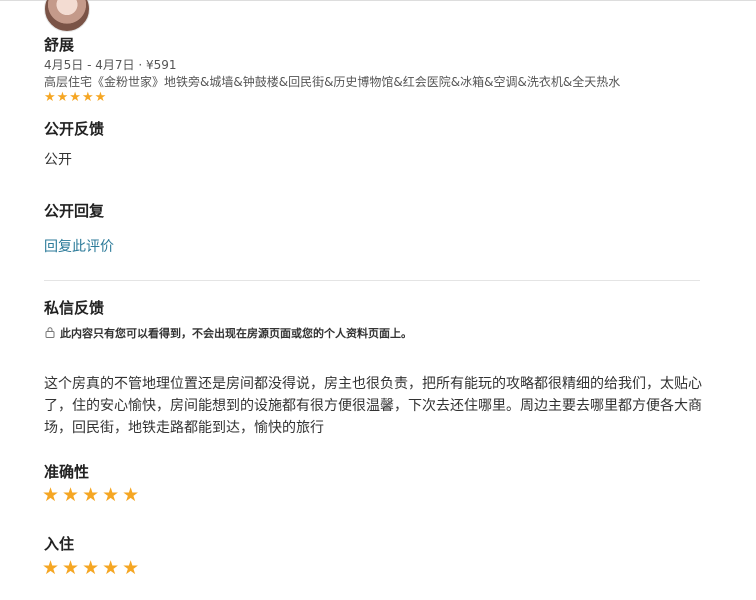 The image size is (756, 600). What do you see at coordinates (79, 246) in the screenshot?
I see `reply-review-link: 回复此评价` at bounding box center [79, 246].